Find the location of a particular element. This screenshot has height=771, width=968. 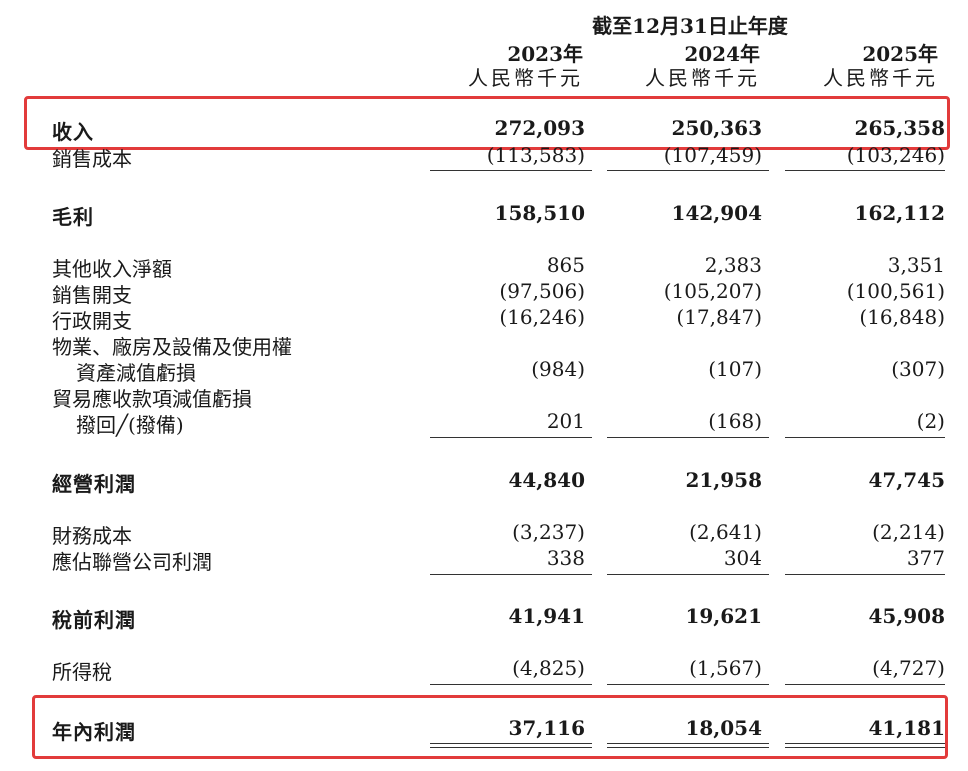

unit-header-2023: 人民幣千元 is located at coordinates (525, 78).